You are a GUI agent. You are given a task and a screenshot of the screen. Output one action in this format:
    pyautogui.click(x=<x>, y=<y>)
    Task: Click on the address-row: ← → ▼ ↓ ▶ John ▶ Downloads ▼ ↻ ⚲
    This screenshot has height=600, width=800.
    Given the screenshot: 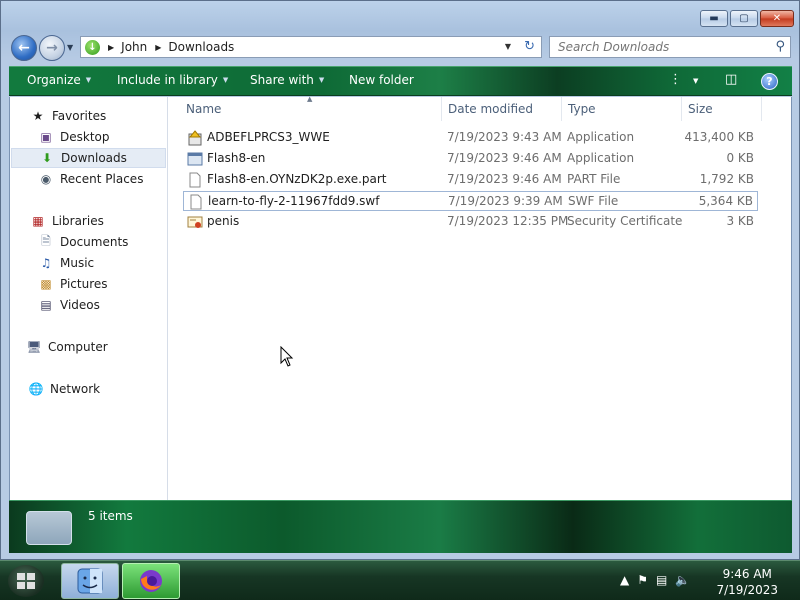 What is the action you would take?
    pyautogui.click(x=400, y=48)
    